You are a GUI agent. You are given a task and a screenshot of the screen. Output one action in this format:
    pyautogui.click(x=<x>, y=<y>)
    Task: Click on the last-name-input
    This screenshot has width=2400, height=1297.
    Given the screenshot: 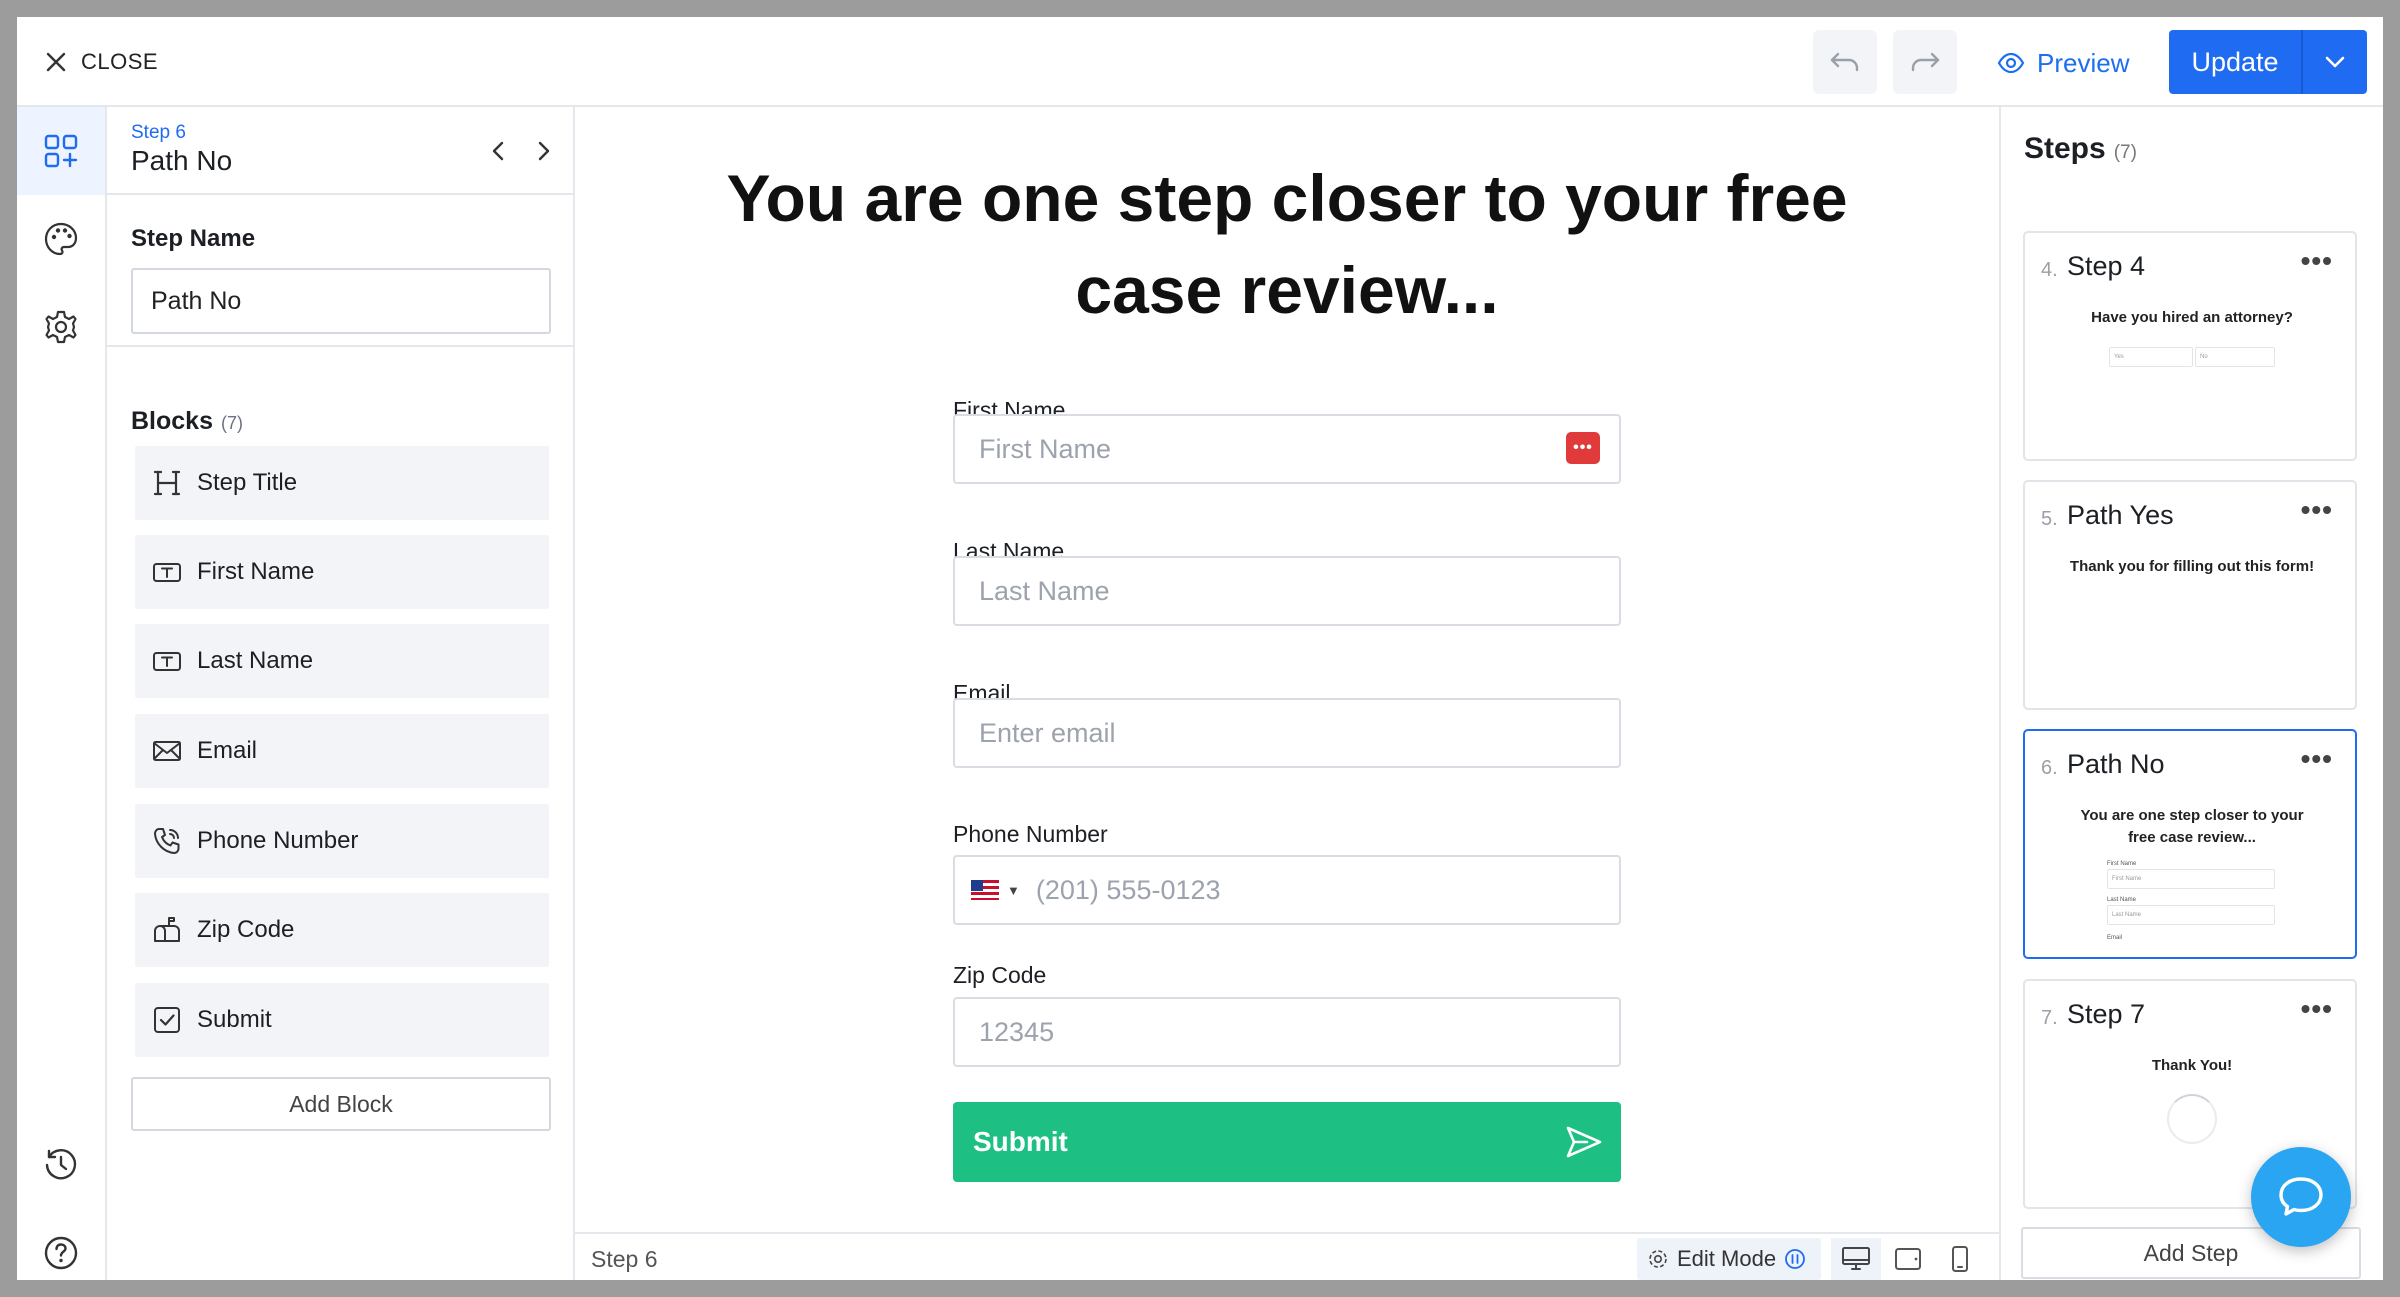 What is the action you would take?
    pyautogui.click(x=1287, y=591)
    